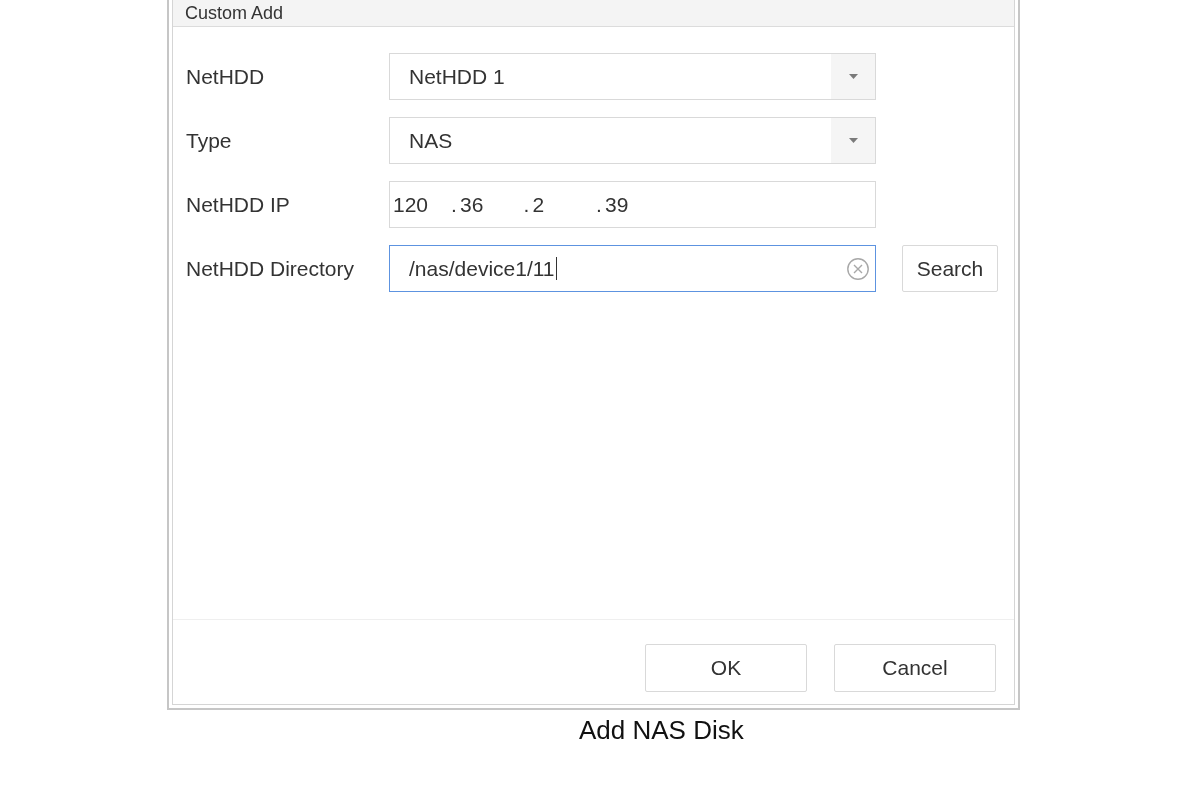 Image resolution: width=1200 pixels, height=787 pixels. Describe the element at coordinates (950, 268) in the screenshot. I see `search-button: Search` at that location.